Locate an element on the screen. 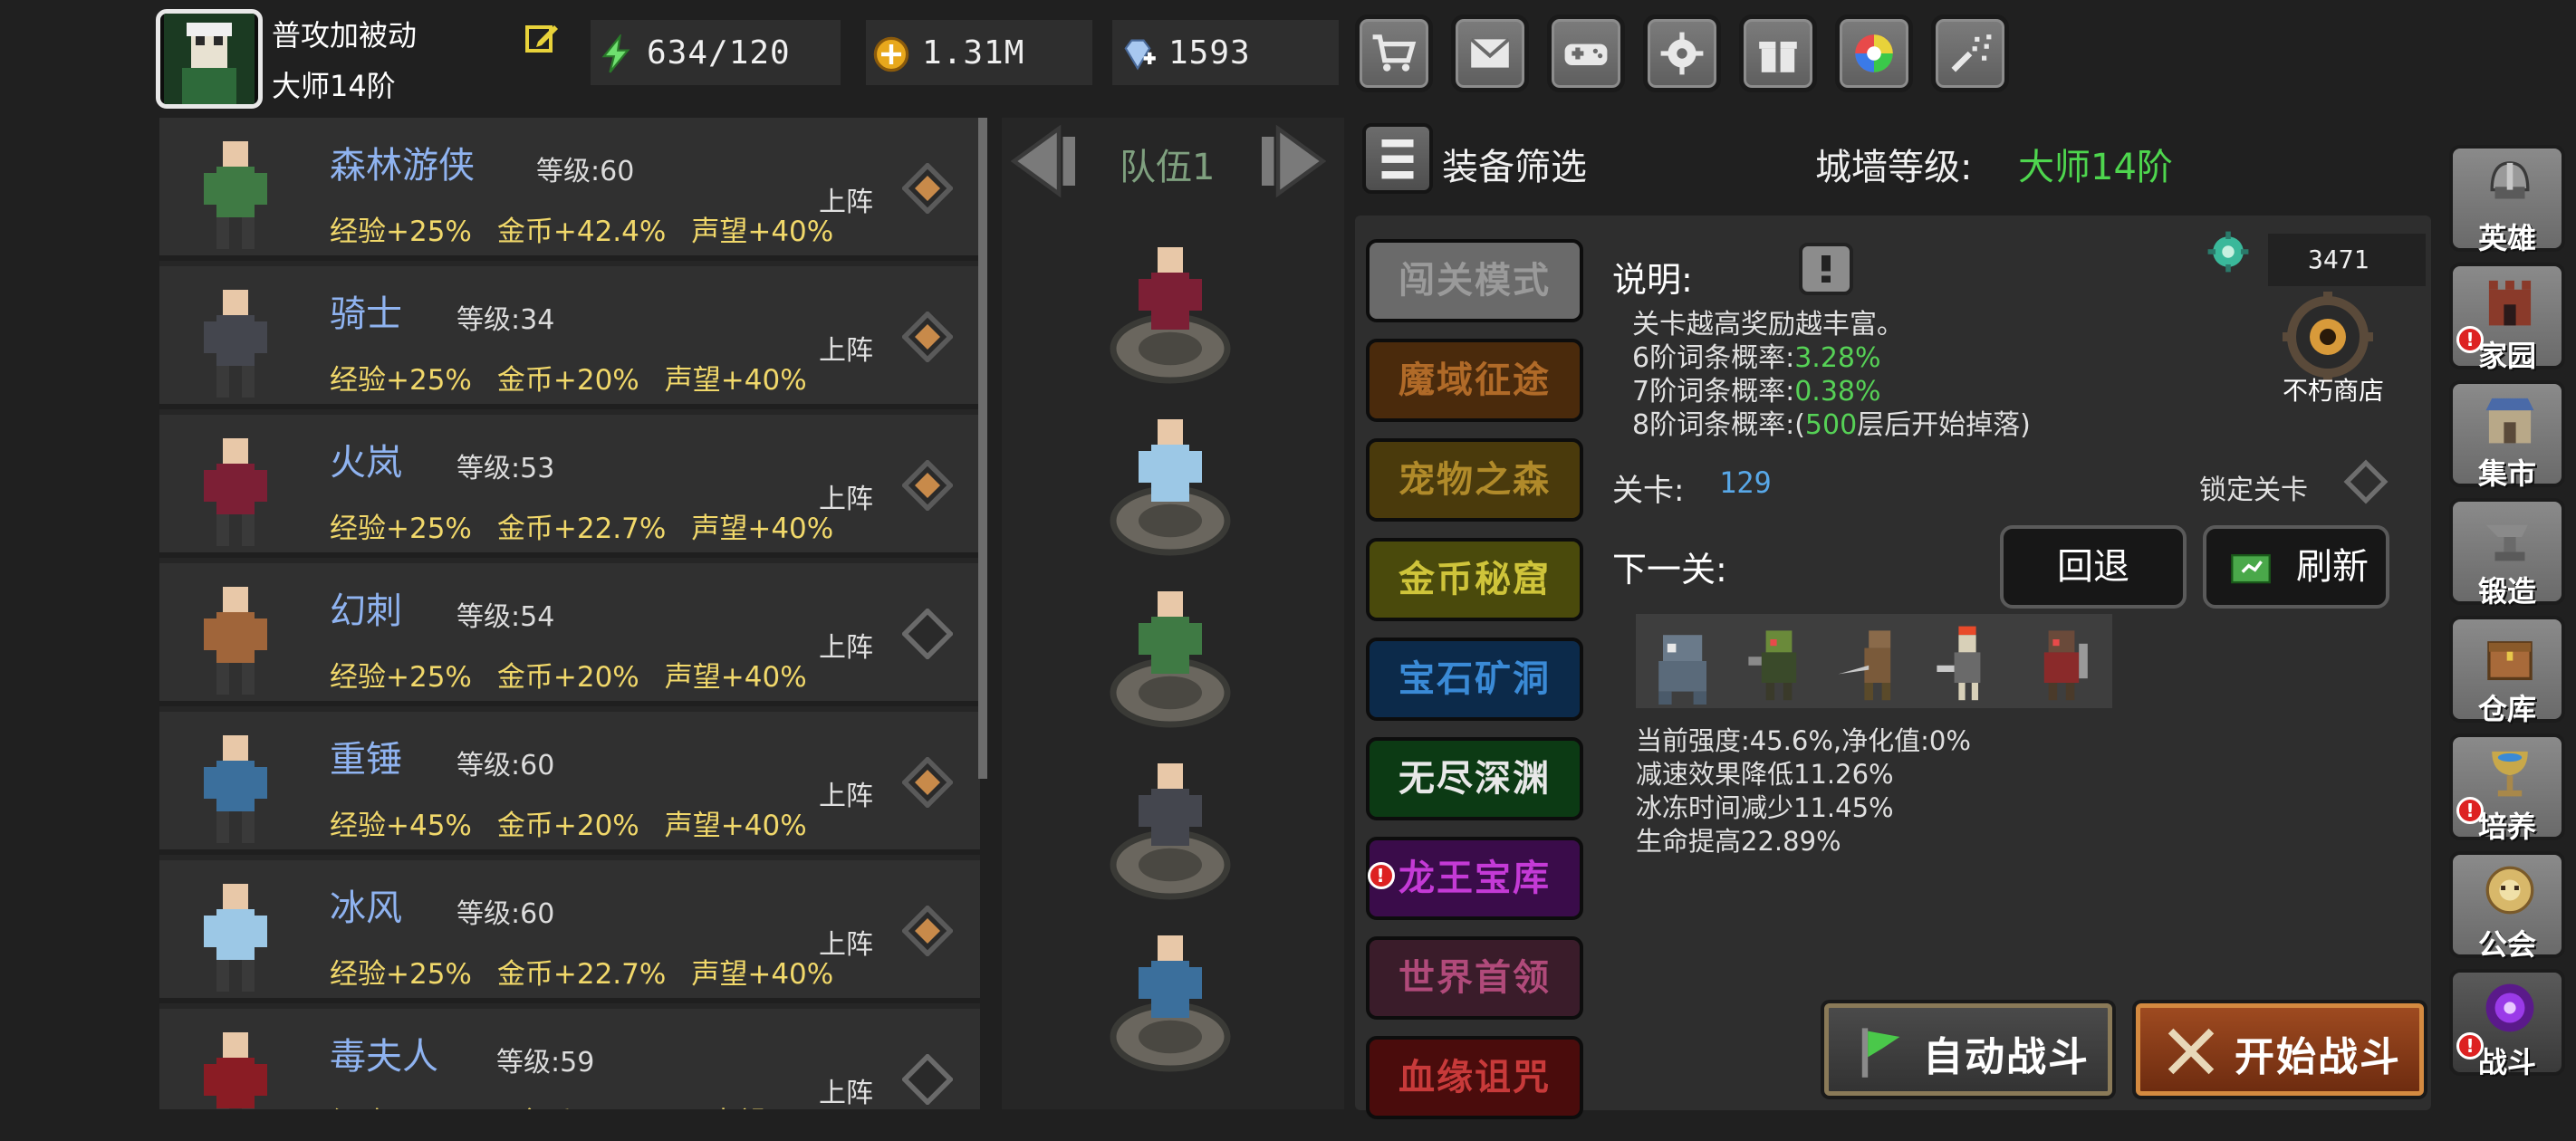 Image resolution: width=2576 pixels, height=1141 pixels. storage-box-icon is located at coordinates (2510, 661).